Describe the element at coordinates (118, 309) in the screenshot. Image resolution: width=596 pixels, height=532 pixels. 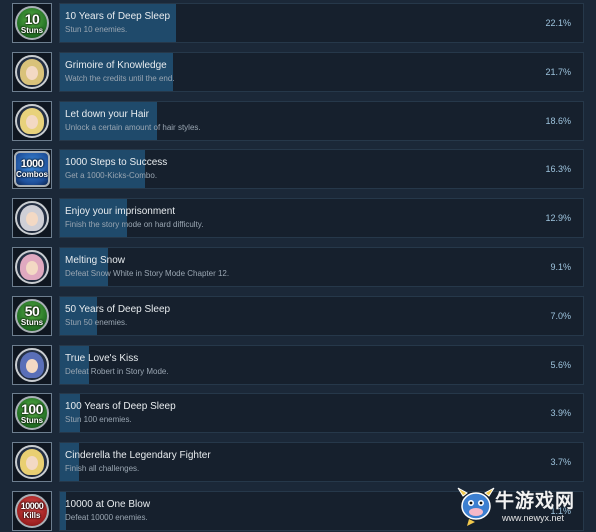
I see `achievement-title: 50 Years of Deep Sleep` at that location.